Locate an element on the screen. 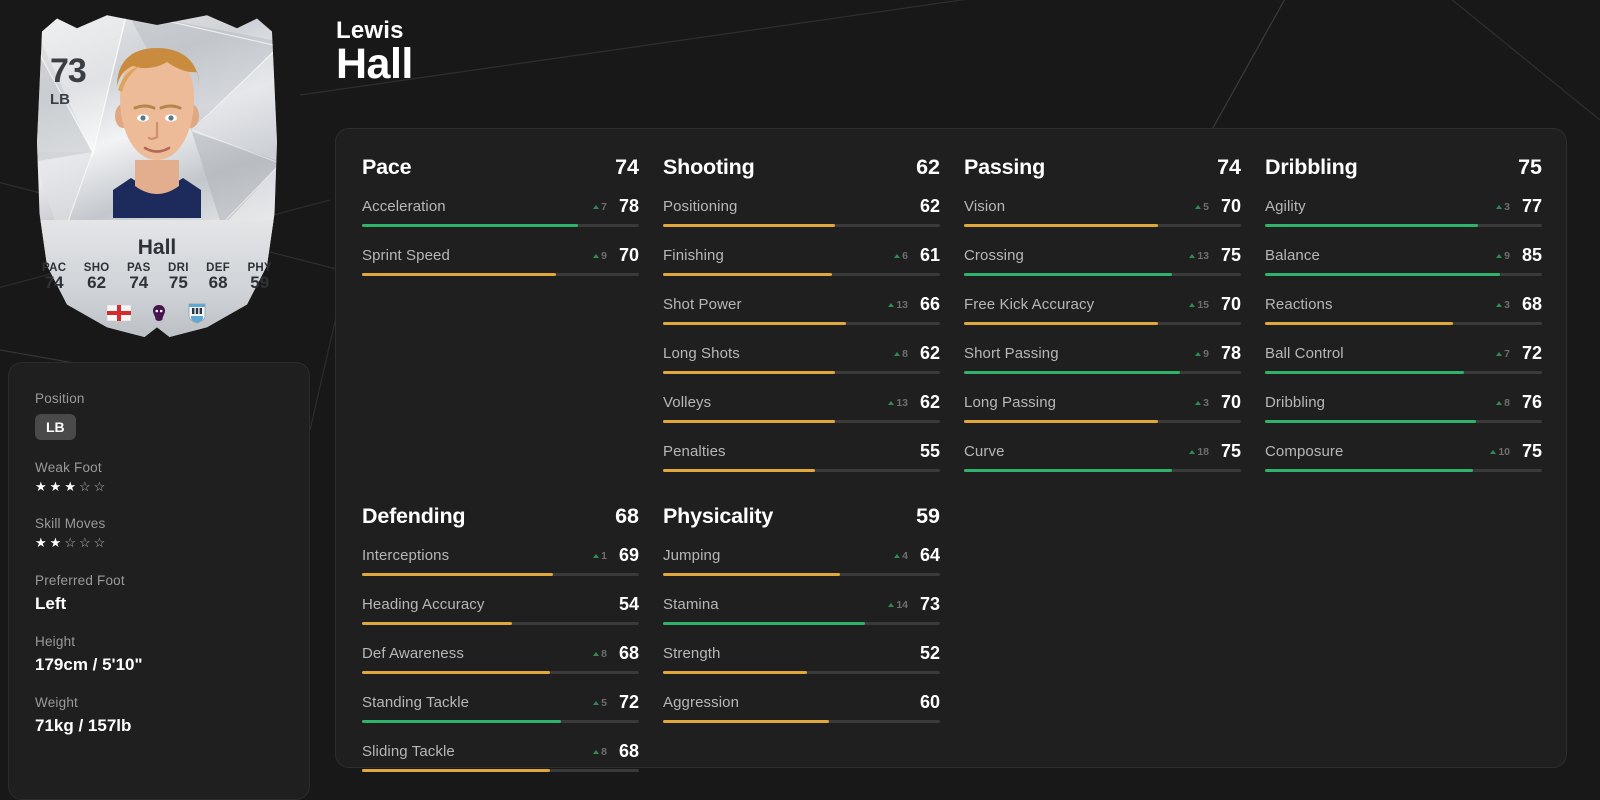 The height and width of the screenshot is (800, 1600). stat-value: 55 is located at coordinates (929, 451).